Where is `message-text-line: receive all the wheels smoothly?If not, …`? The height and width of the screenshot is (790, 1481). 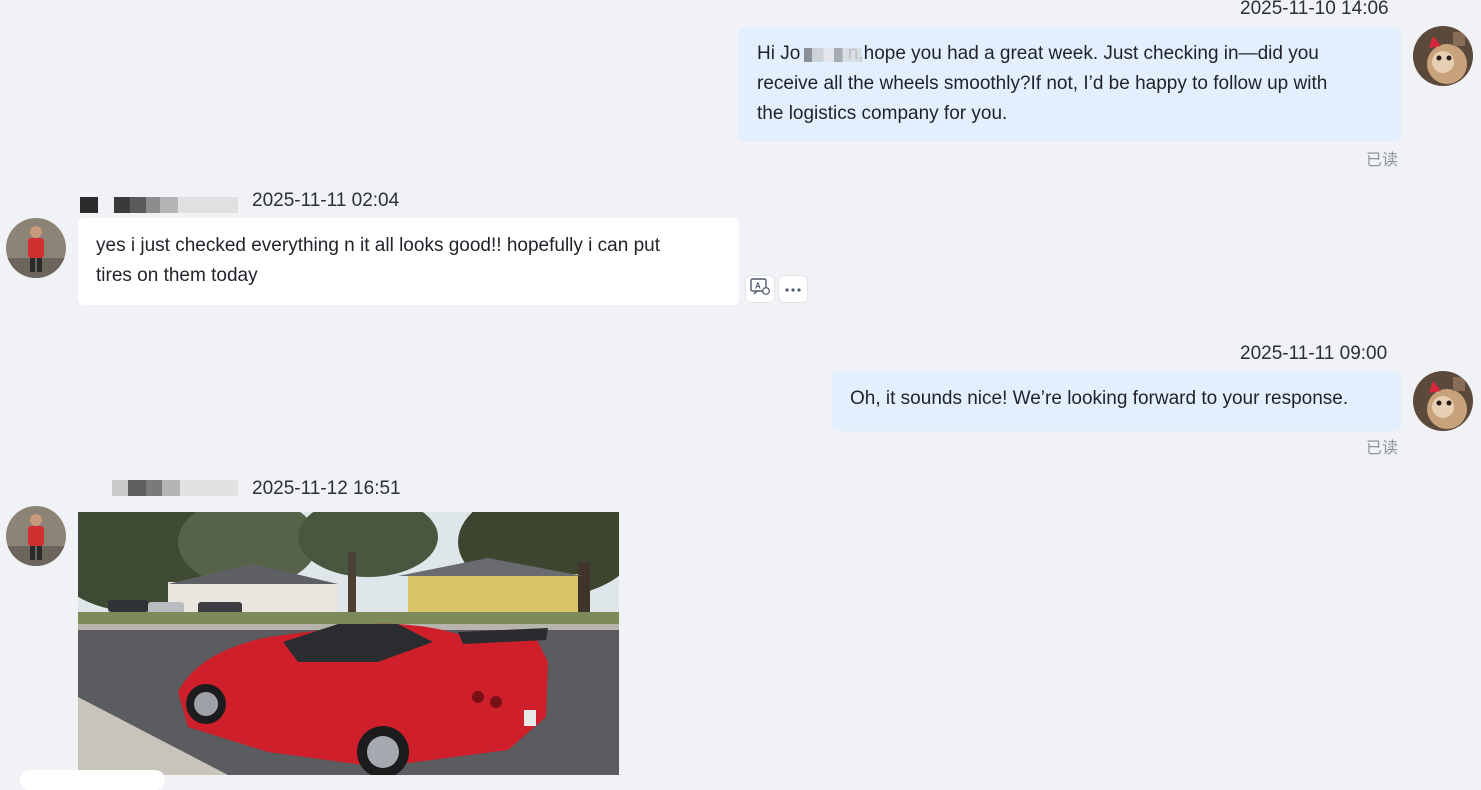 message-text-line: receive all the wheels smoothly?If not, … is located at coordinates (1042, 83).